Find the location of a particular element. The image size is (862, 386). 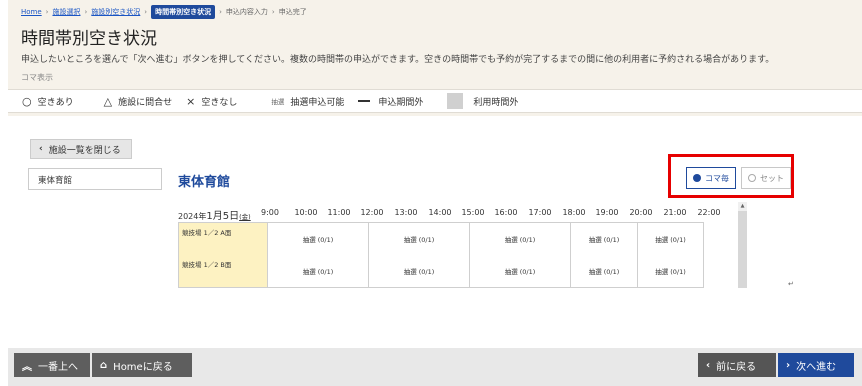

next-button: › 次へ進む is located at coordinates (816, 365).